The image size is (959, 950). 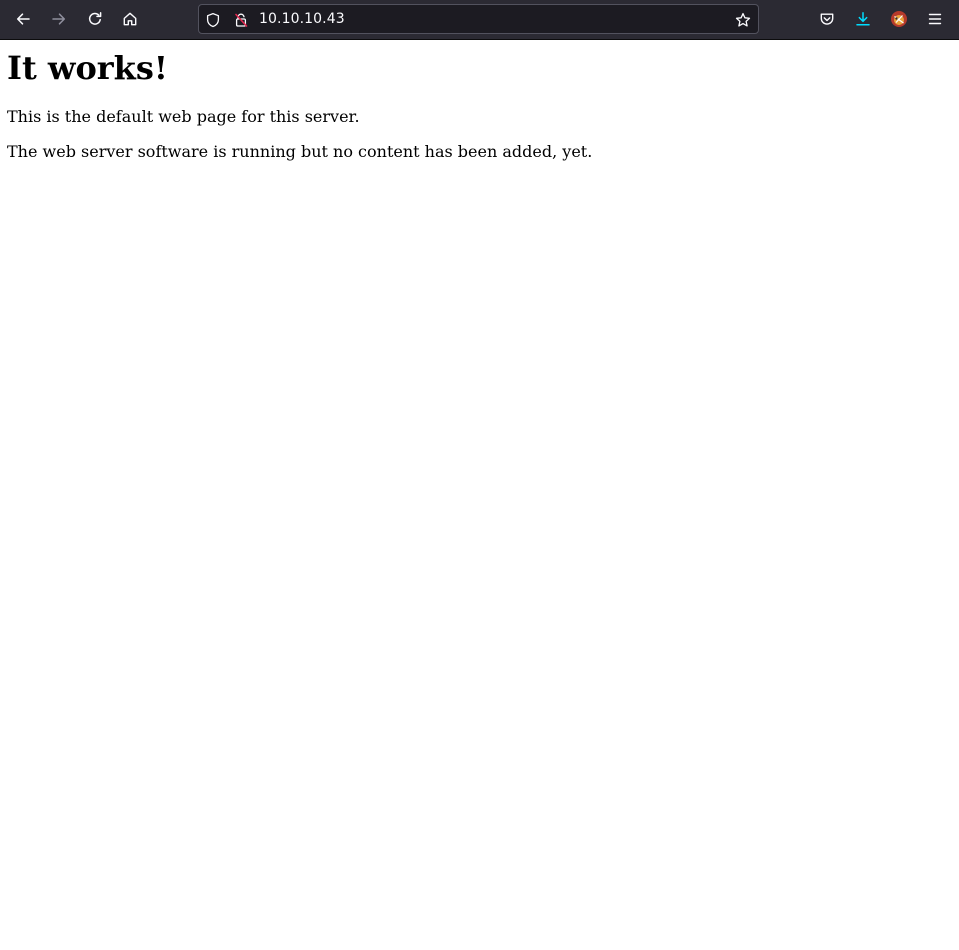 What do you see at coordinates (241, 20) in the screenshot?
I see `lock-icon` at bounding box center [241, 20].